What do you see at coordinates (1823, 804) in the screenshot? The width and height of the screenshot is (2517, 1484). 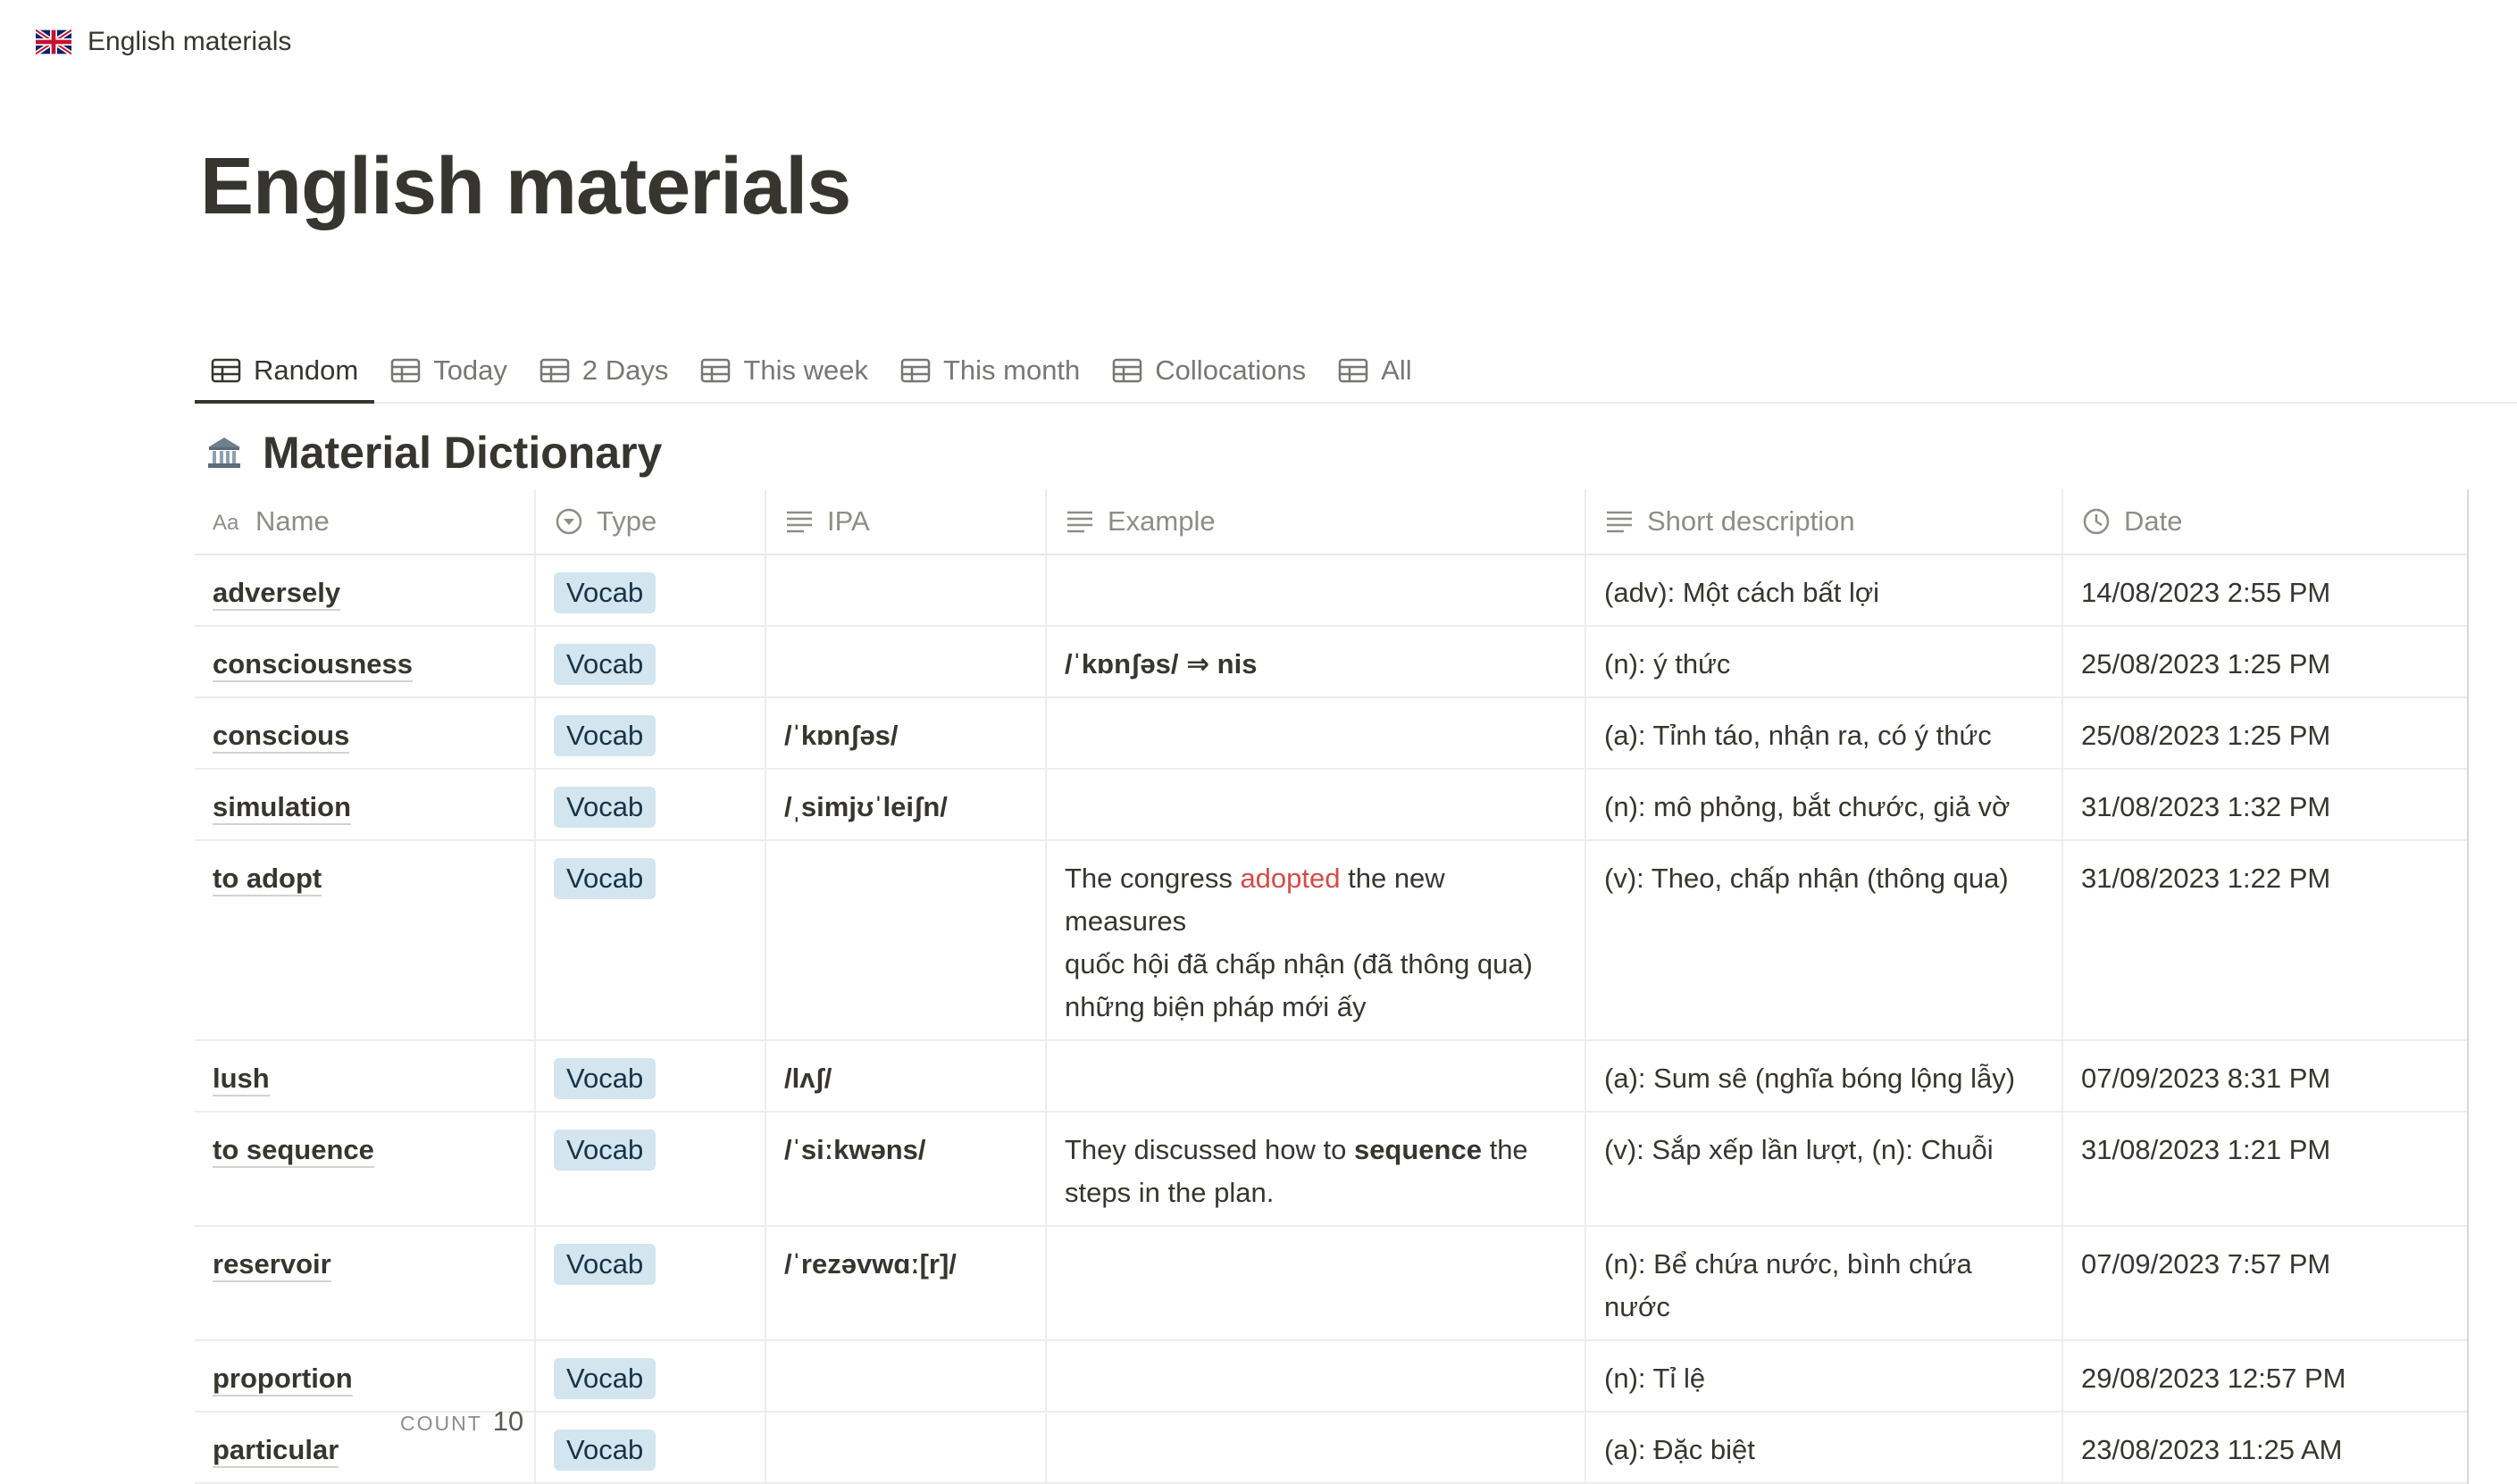 I see `cell-short-description: (n): mô phỏng, bắt chước, giả vờ` at bounding box center [1823, 804].